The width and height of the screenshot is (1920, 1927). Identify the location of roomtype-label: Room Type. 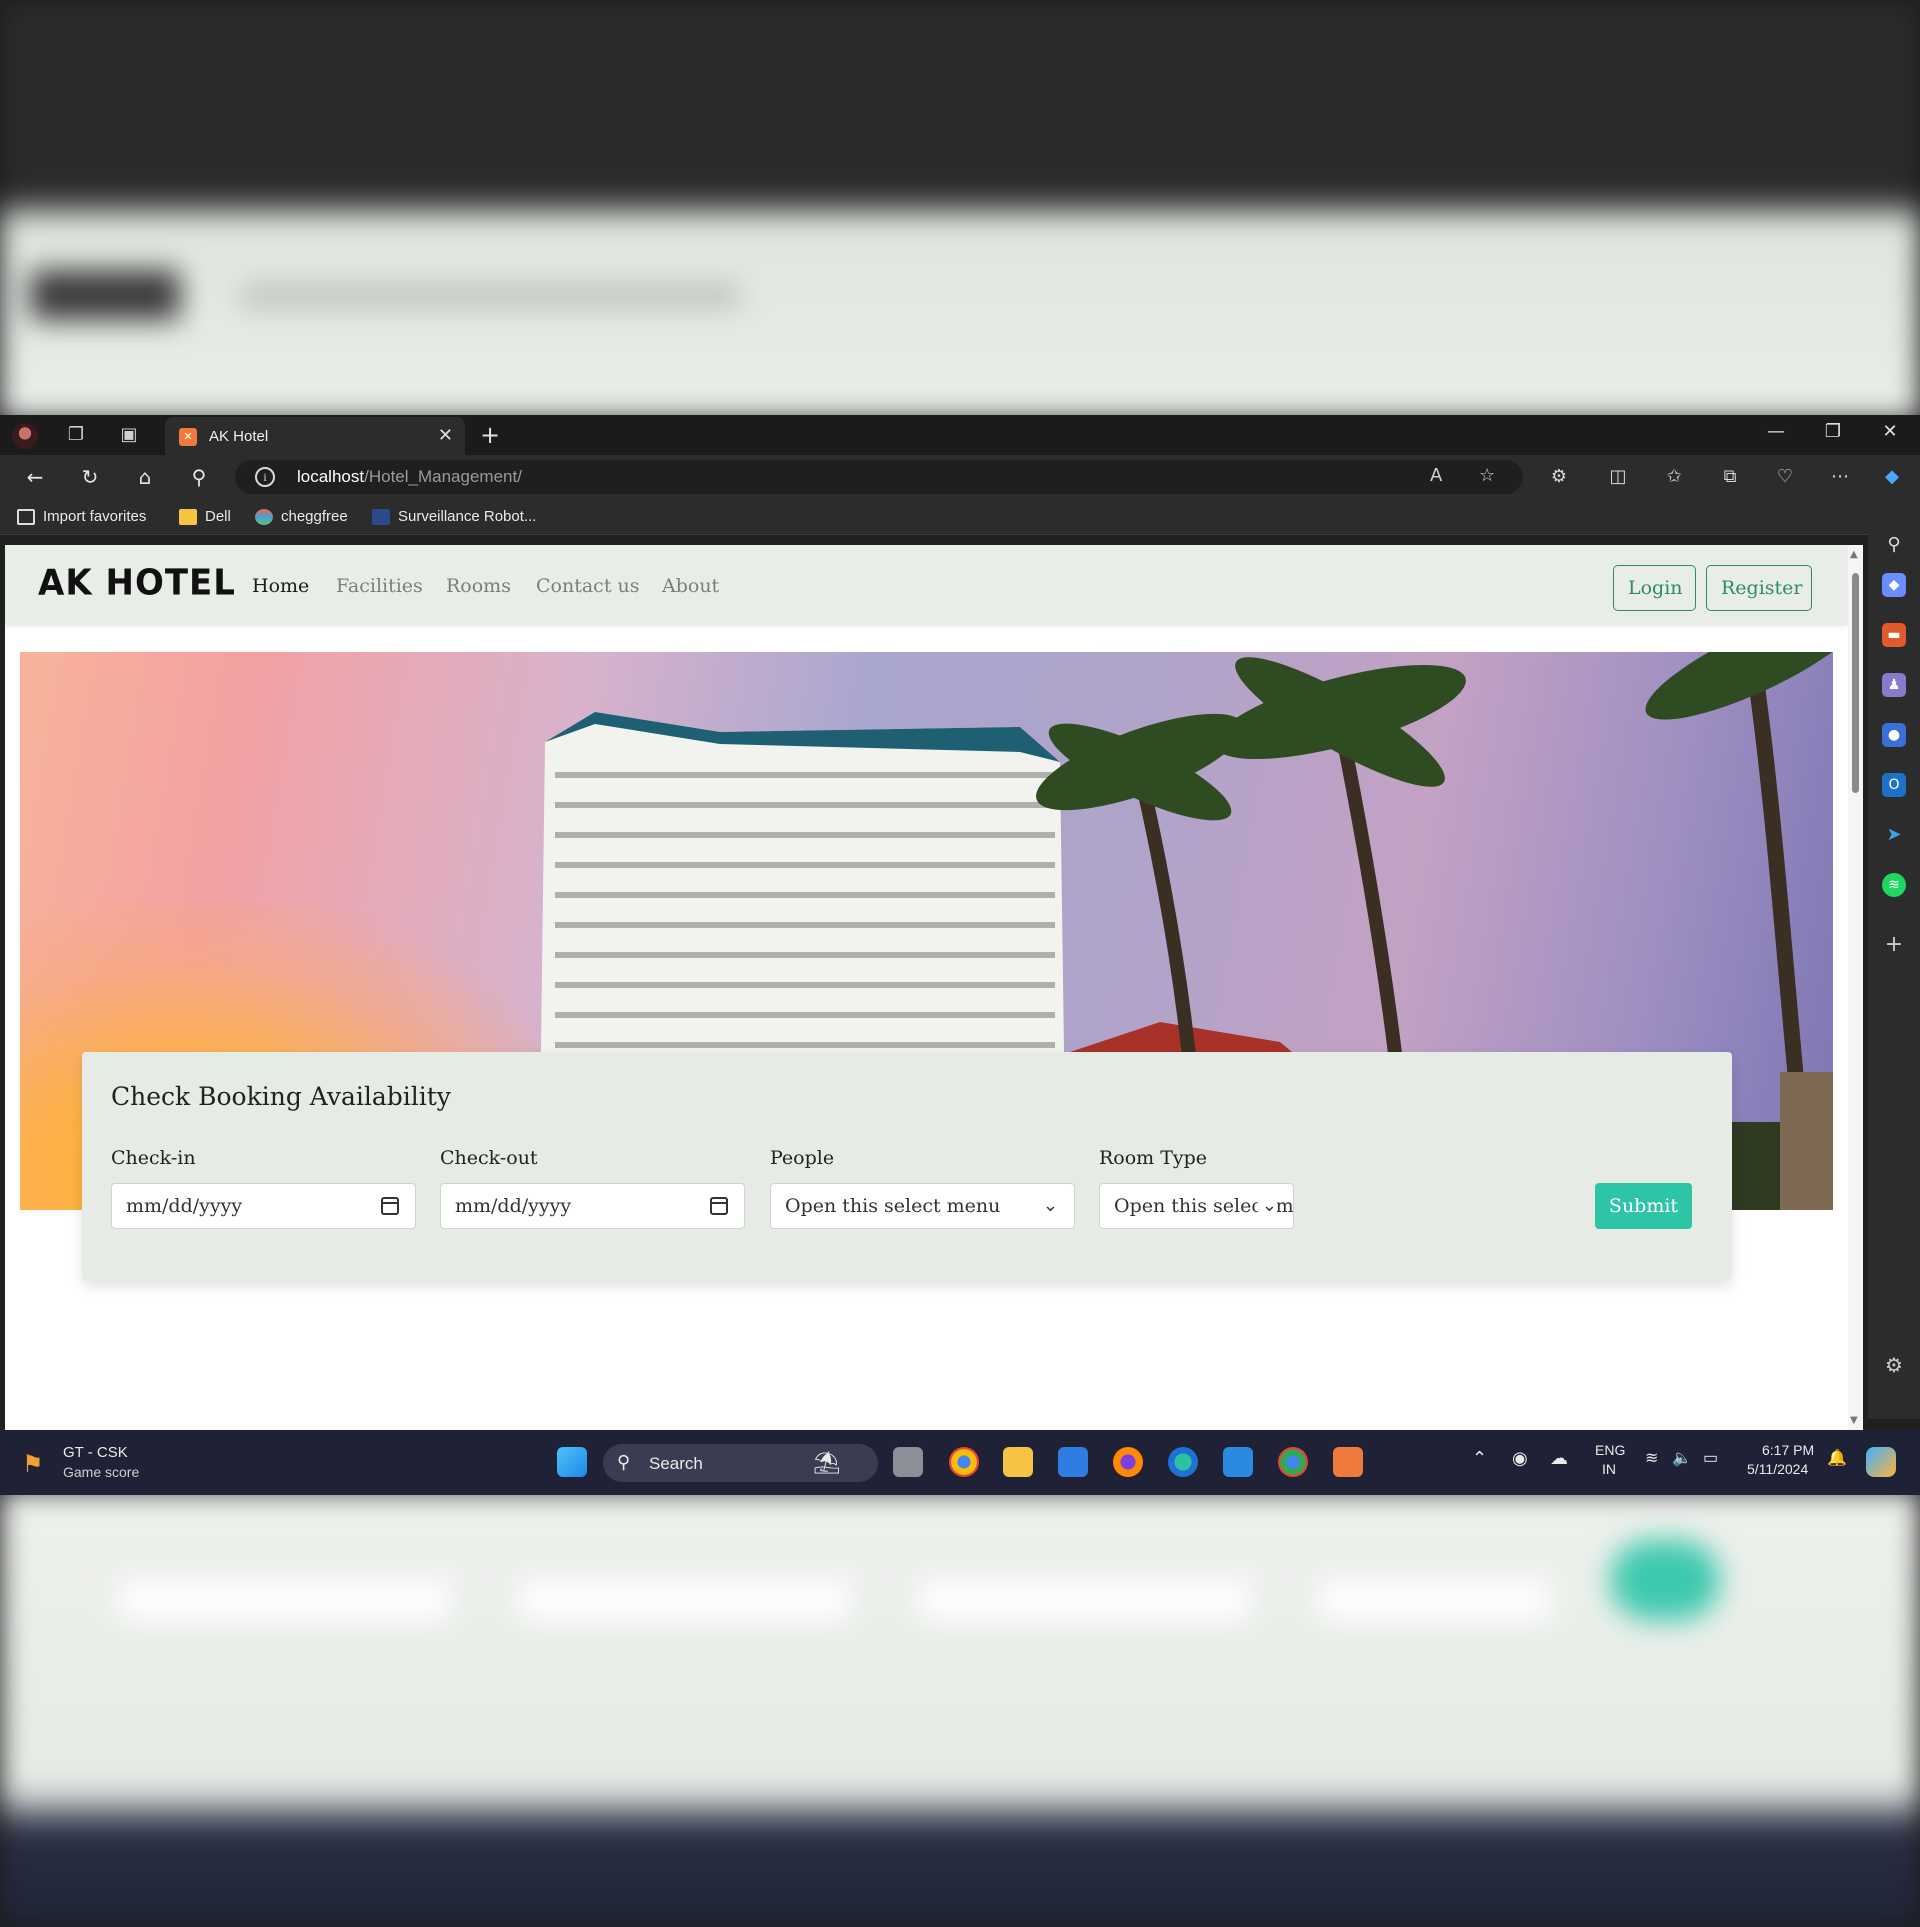
(1153, 1158).